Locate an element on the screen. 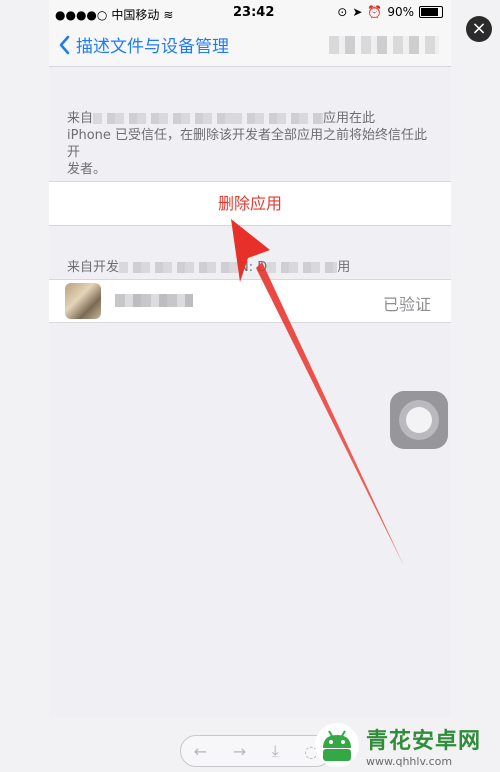  status-left: ●●●●○ 中国移动 ≋ is located at coordinates (114, 14).